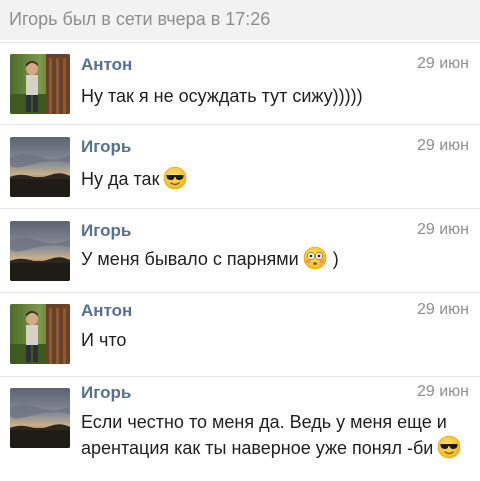  Describe the element at coordinates (222, 96) in the screenshot. I see `message-text-line: Ну так я не осуждать тут сижу)))))` at that location.